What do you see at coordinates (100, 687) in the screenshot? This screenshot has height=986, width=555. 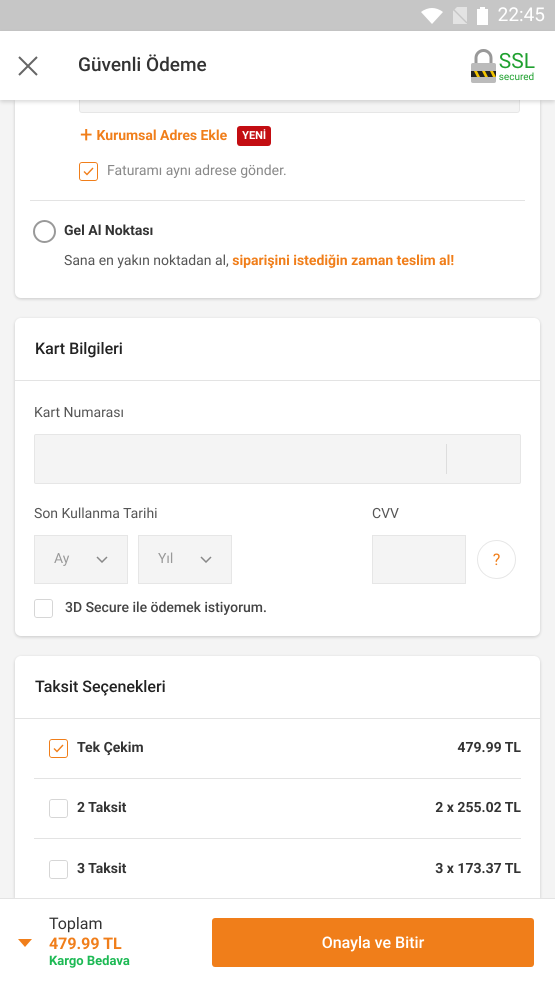 I see `section-title: Taksit Seçenekleri` at bounding box center [100, 687].